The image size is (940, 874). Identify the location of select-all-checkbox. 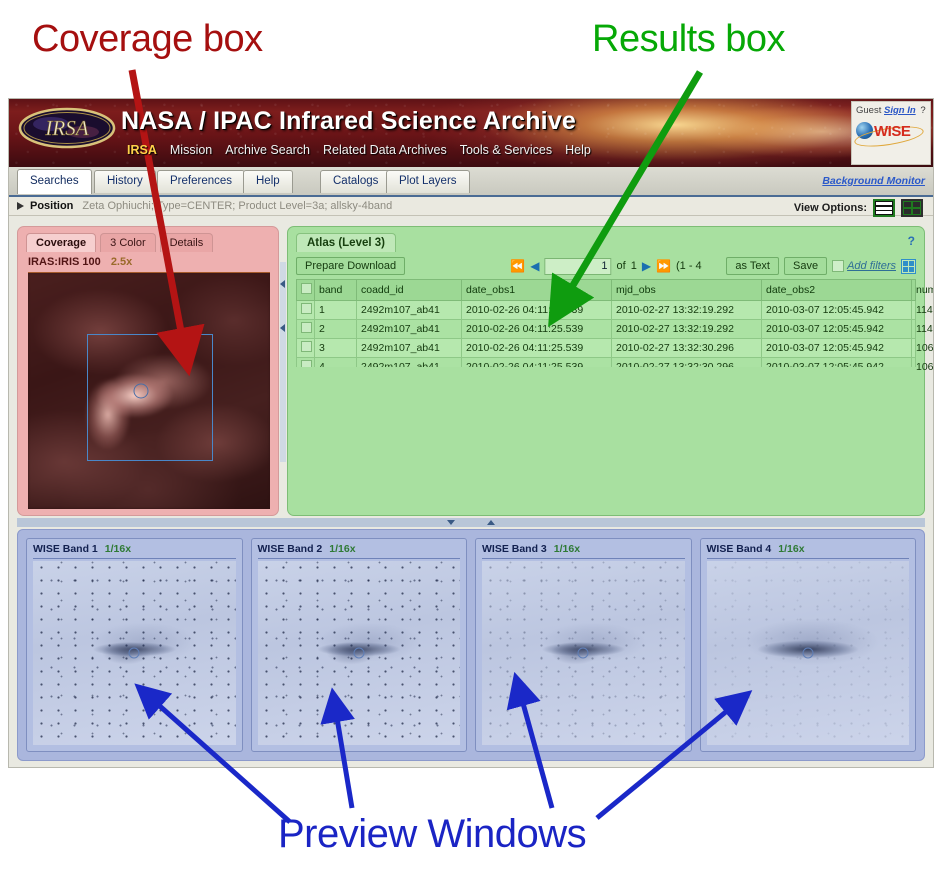
(306, 288).